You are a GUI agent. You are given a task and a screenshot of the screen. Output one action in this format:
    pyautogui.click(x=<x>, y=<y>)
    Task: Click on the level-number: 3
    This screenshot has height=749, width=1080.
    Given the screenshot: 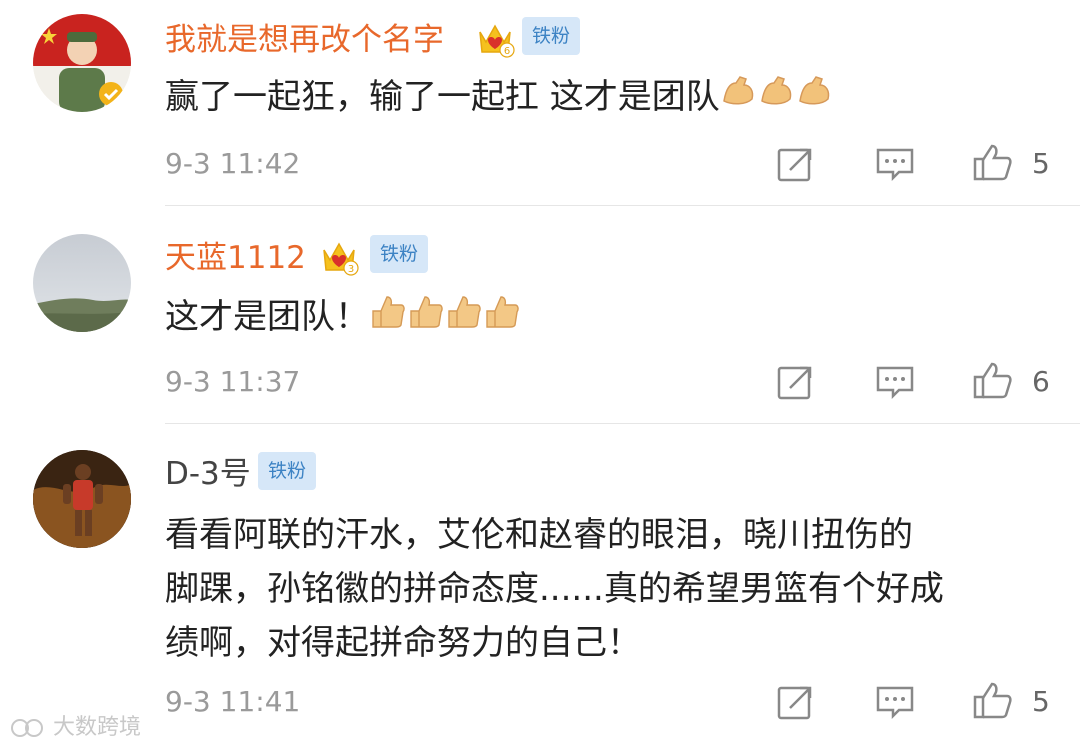 What is the action you would take?
    pyautogui.click(x=351, y=269)
    